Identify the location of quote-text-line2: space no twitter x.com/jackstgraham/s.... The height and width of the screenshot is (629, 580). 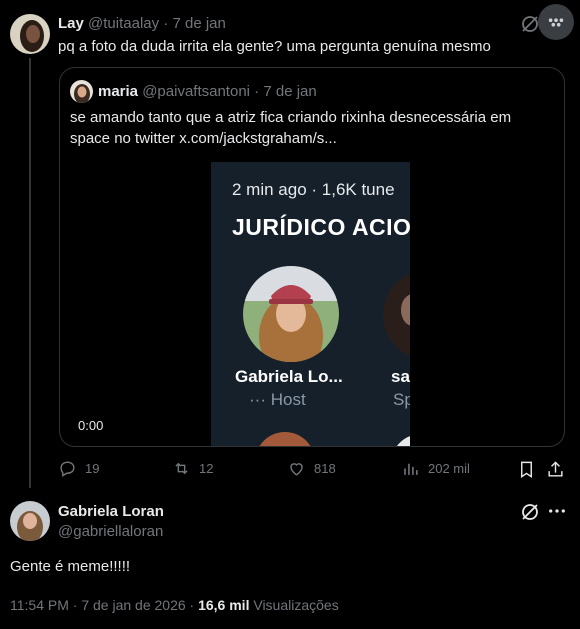
(203, 138).